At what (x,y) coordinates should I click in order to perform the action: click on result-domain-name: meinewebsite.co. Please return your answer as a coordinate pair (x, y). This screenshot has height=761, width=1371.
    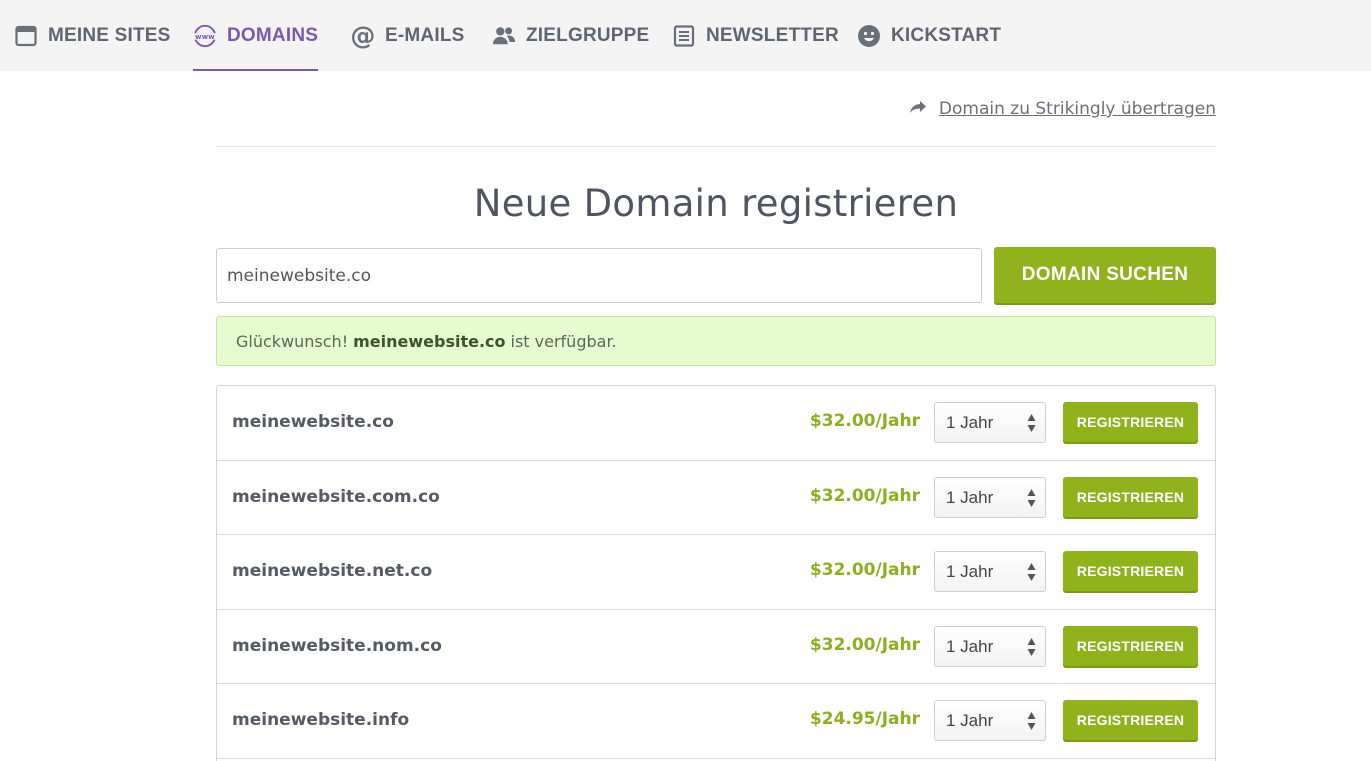
    Looking at the image, I should click on (313, 422).